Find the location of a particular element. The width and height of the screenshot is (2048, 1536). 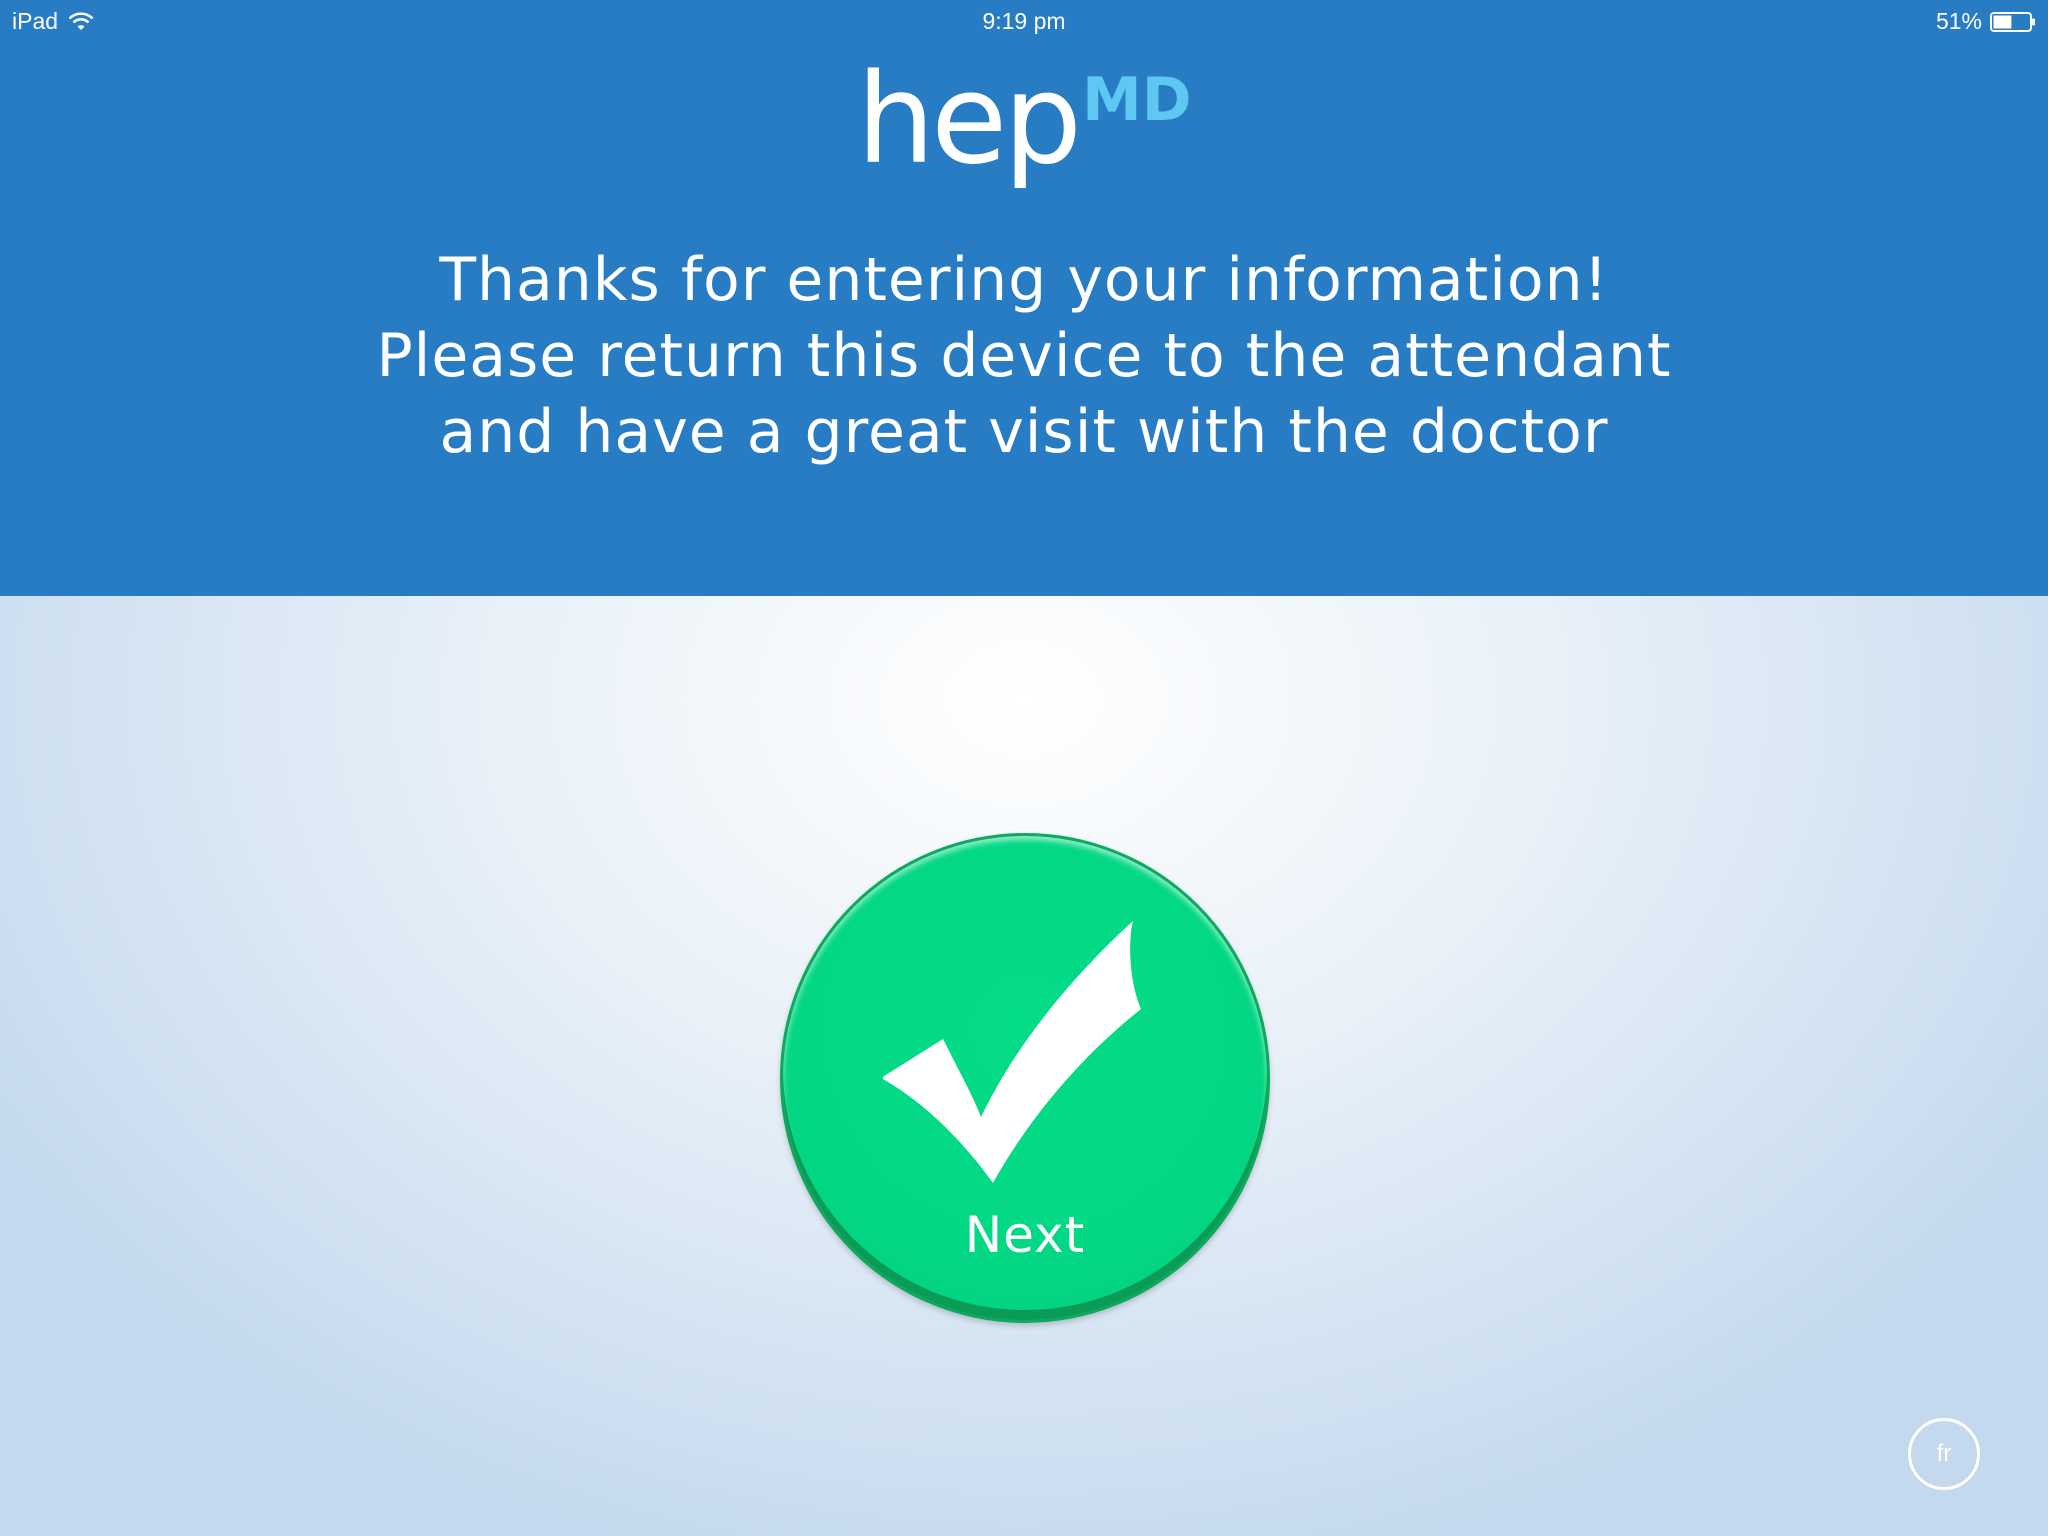

language-toggle-button: fr is located at coordinates (1944, 1454).